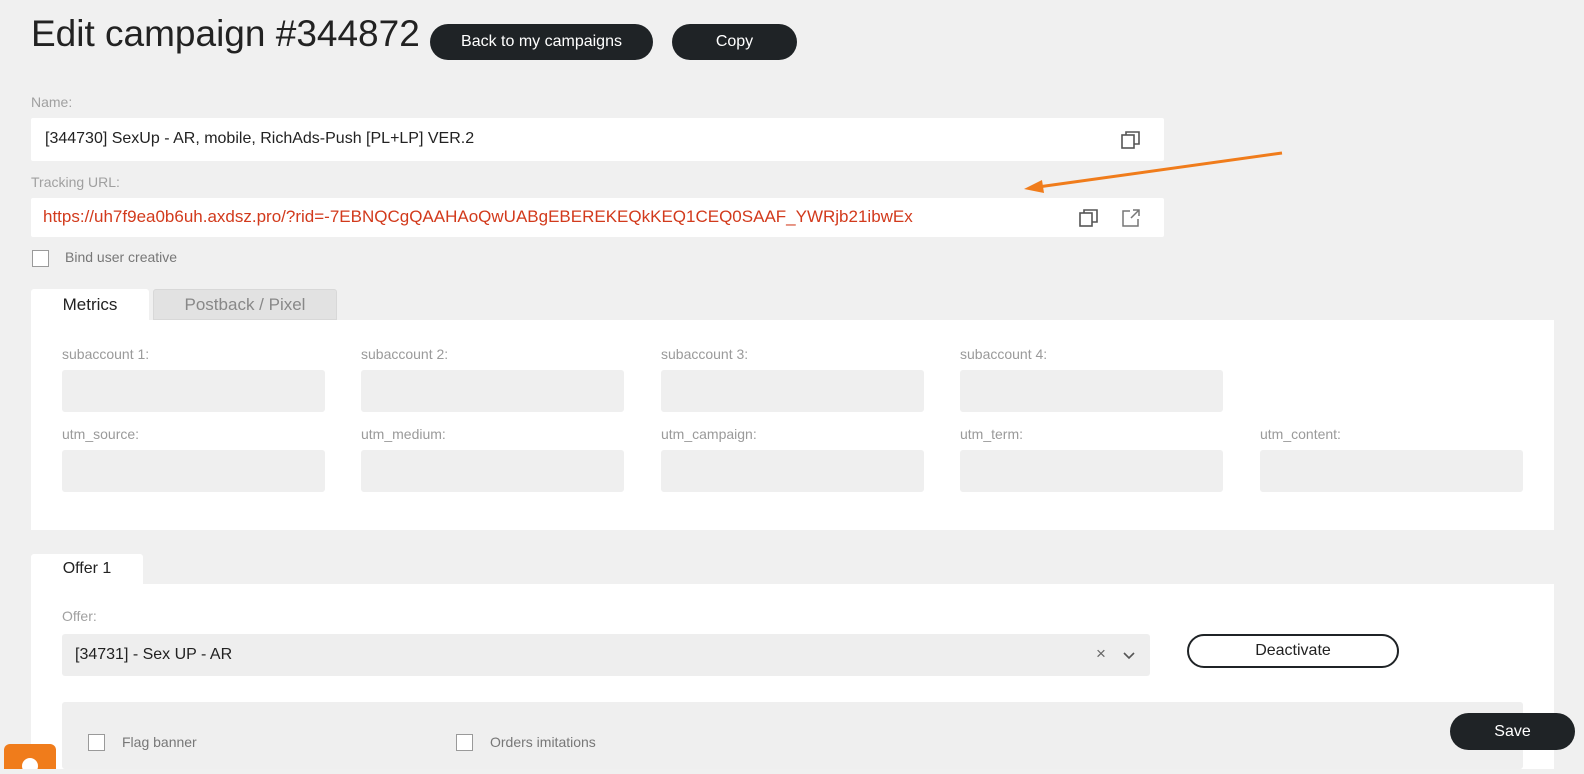  Describe the element at coordinates (792, 471) in the screenshot. I see `utm-campaign-input` at that location.